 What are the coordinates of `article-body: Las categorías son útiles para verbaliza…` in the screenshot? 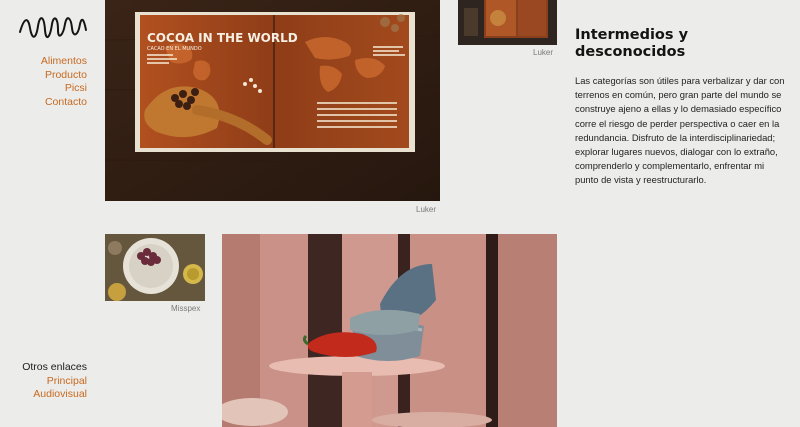 It's located at (680, 130).